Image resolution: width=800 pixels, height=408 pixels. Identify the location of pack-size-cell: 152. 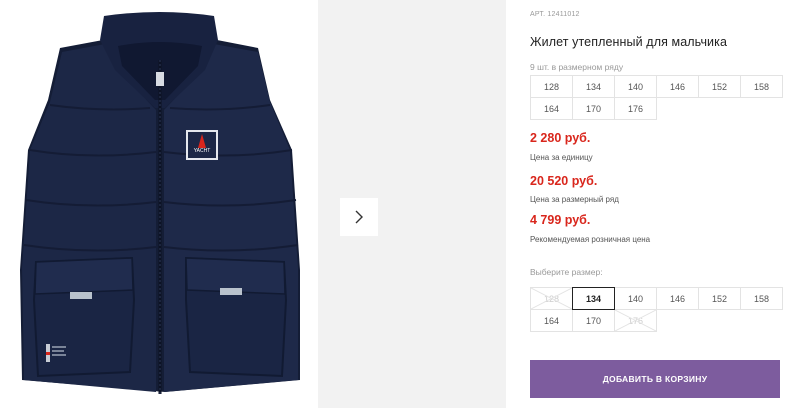
(719, 86).